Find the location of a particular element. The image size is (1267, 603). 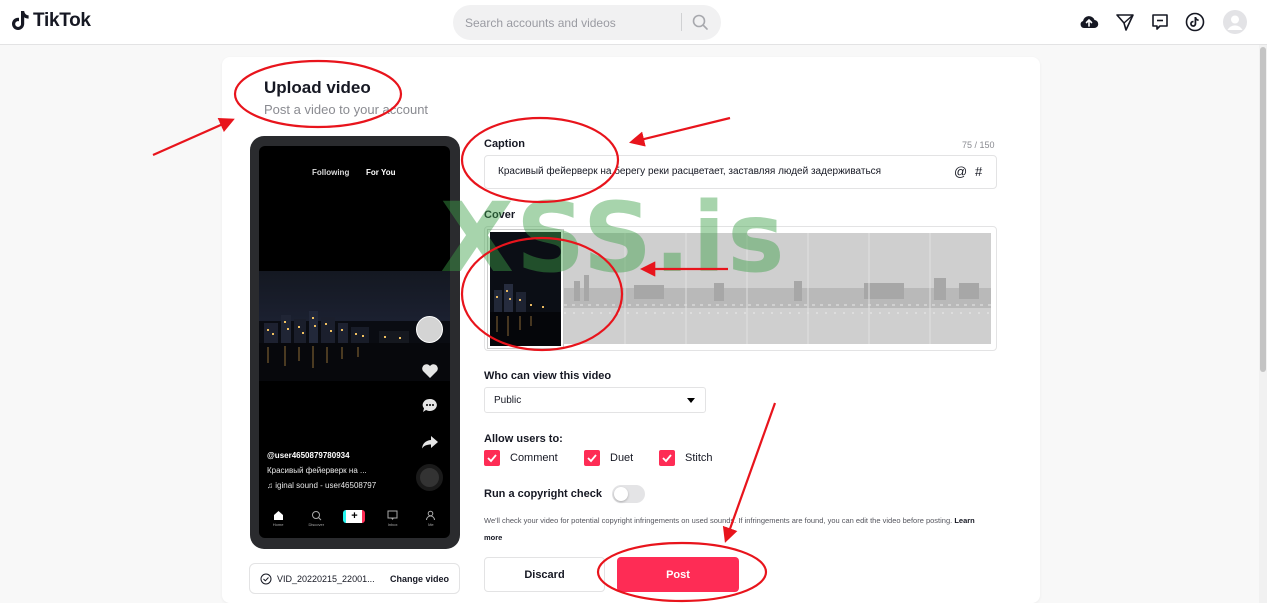

privacy-select: Public is located at coordinates (595, 400).